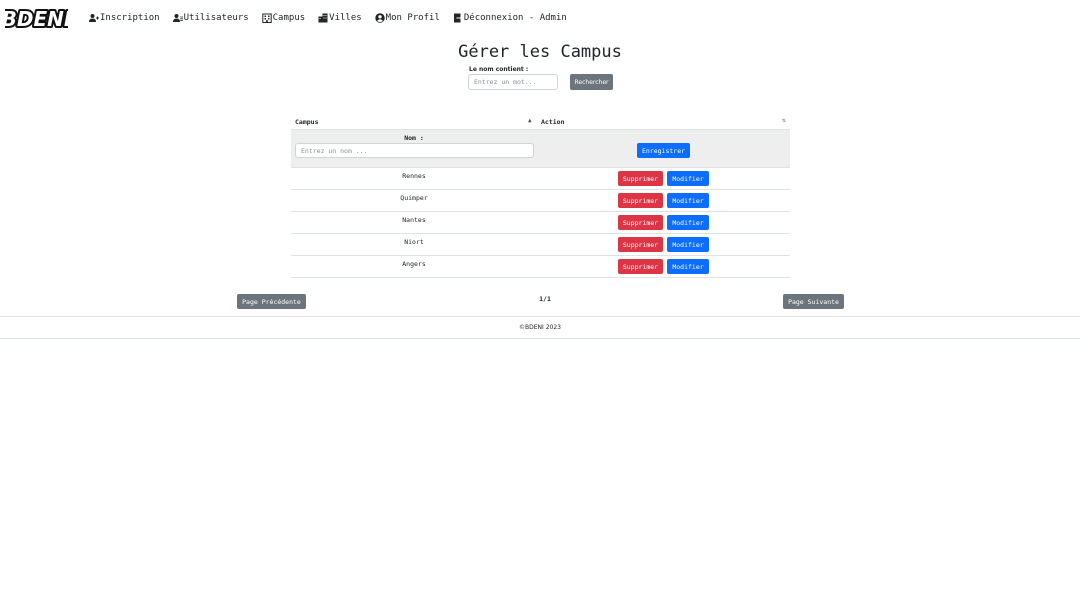 Image resolution: width=1080 pixels, height=590 pixels. What do you see at coordinates (414, 138) in the screenshot?
I see `add-name-label: Nom :` at bounding box center [414, 138].